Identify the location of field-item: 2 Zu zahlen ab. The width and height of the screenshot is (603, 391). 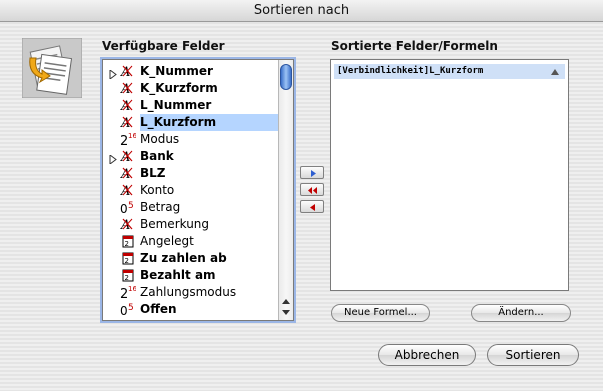
(191, 258).